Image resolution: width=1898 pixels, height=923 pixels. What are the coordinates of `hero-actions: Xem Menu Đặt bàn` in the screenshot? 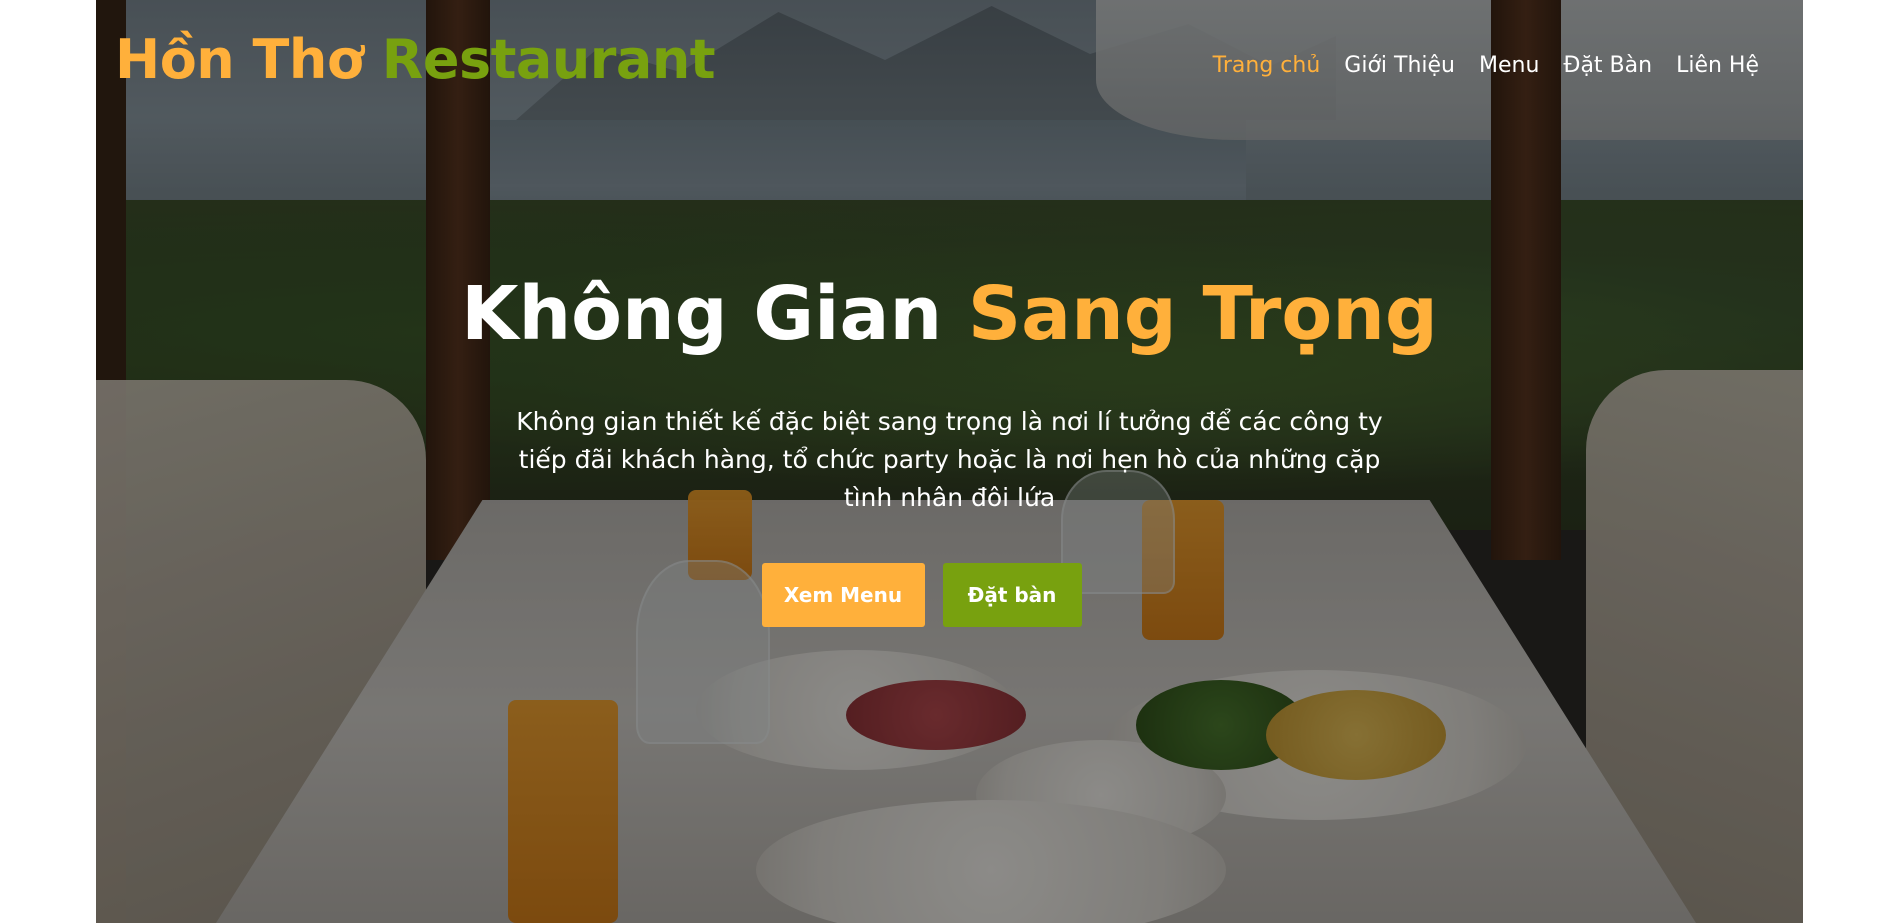 It's located at (949, 594).